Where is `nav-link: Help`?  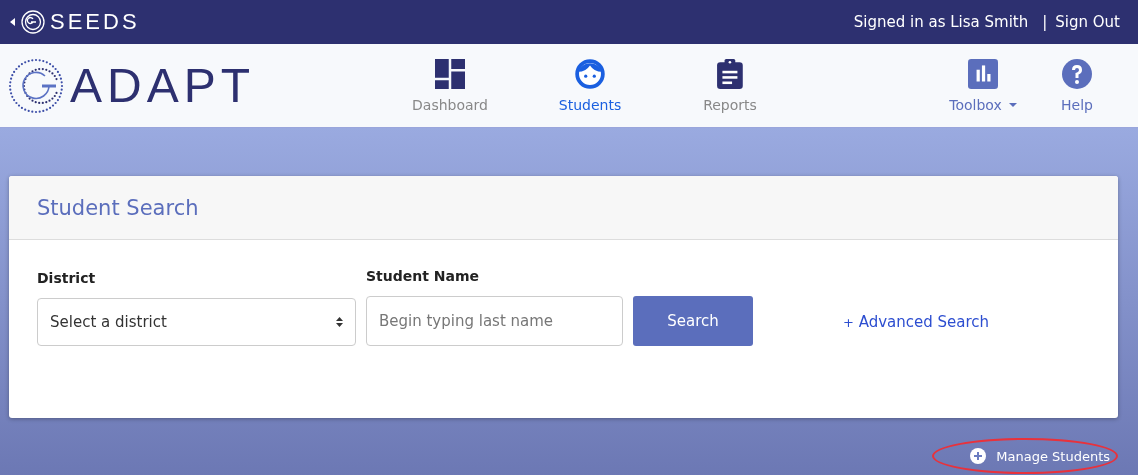
nav-link: Help is located at coordinates (1077, 85).